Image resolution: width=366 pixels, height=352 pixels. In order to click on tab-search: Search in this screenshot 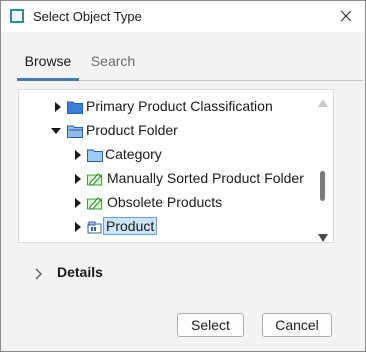, I will do `click(113, 67)`.